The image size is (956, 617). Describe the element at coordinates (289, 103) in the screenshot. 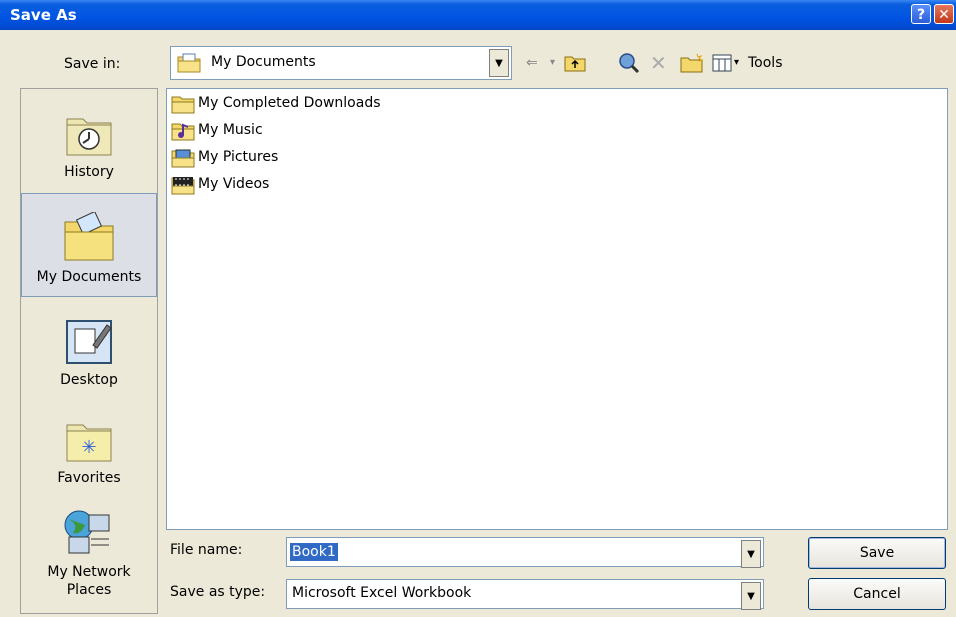

I see `file-name-text: My Completed Downloads` at that location.